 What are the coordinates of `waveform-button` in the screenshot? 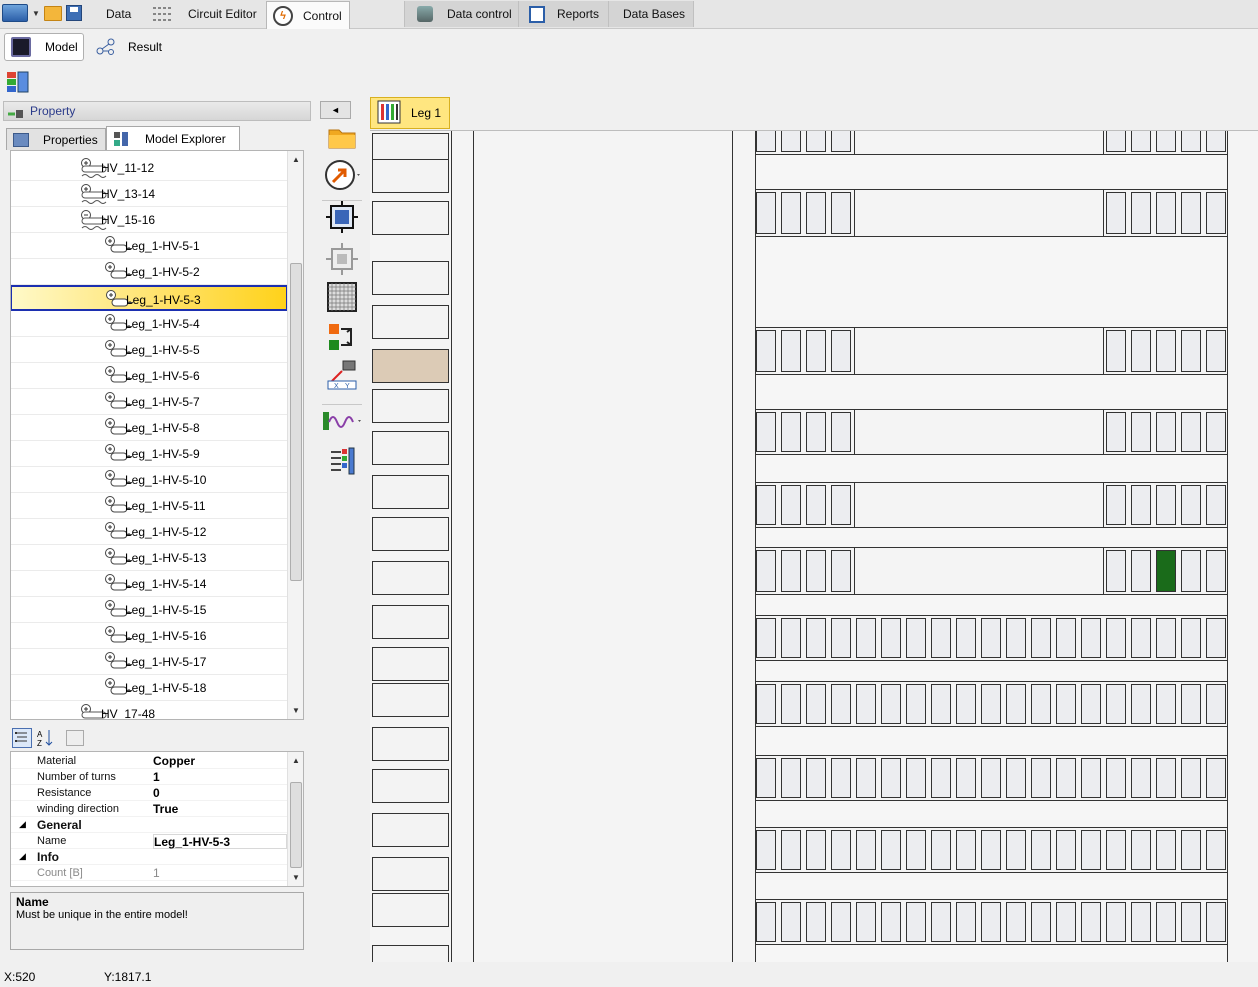 It's located at (342, 422).